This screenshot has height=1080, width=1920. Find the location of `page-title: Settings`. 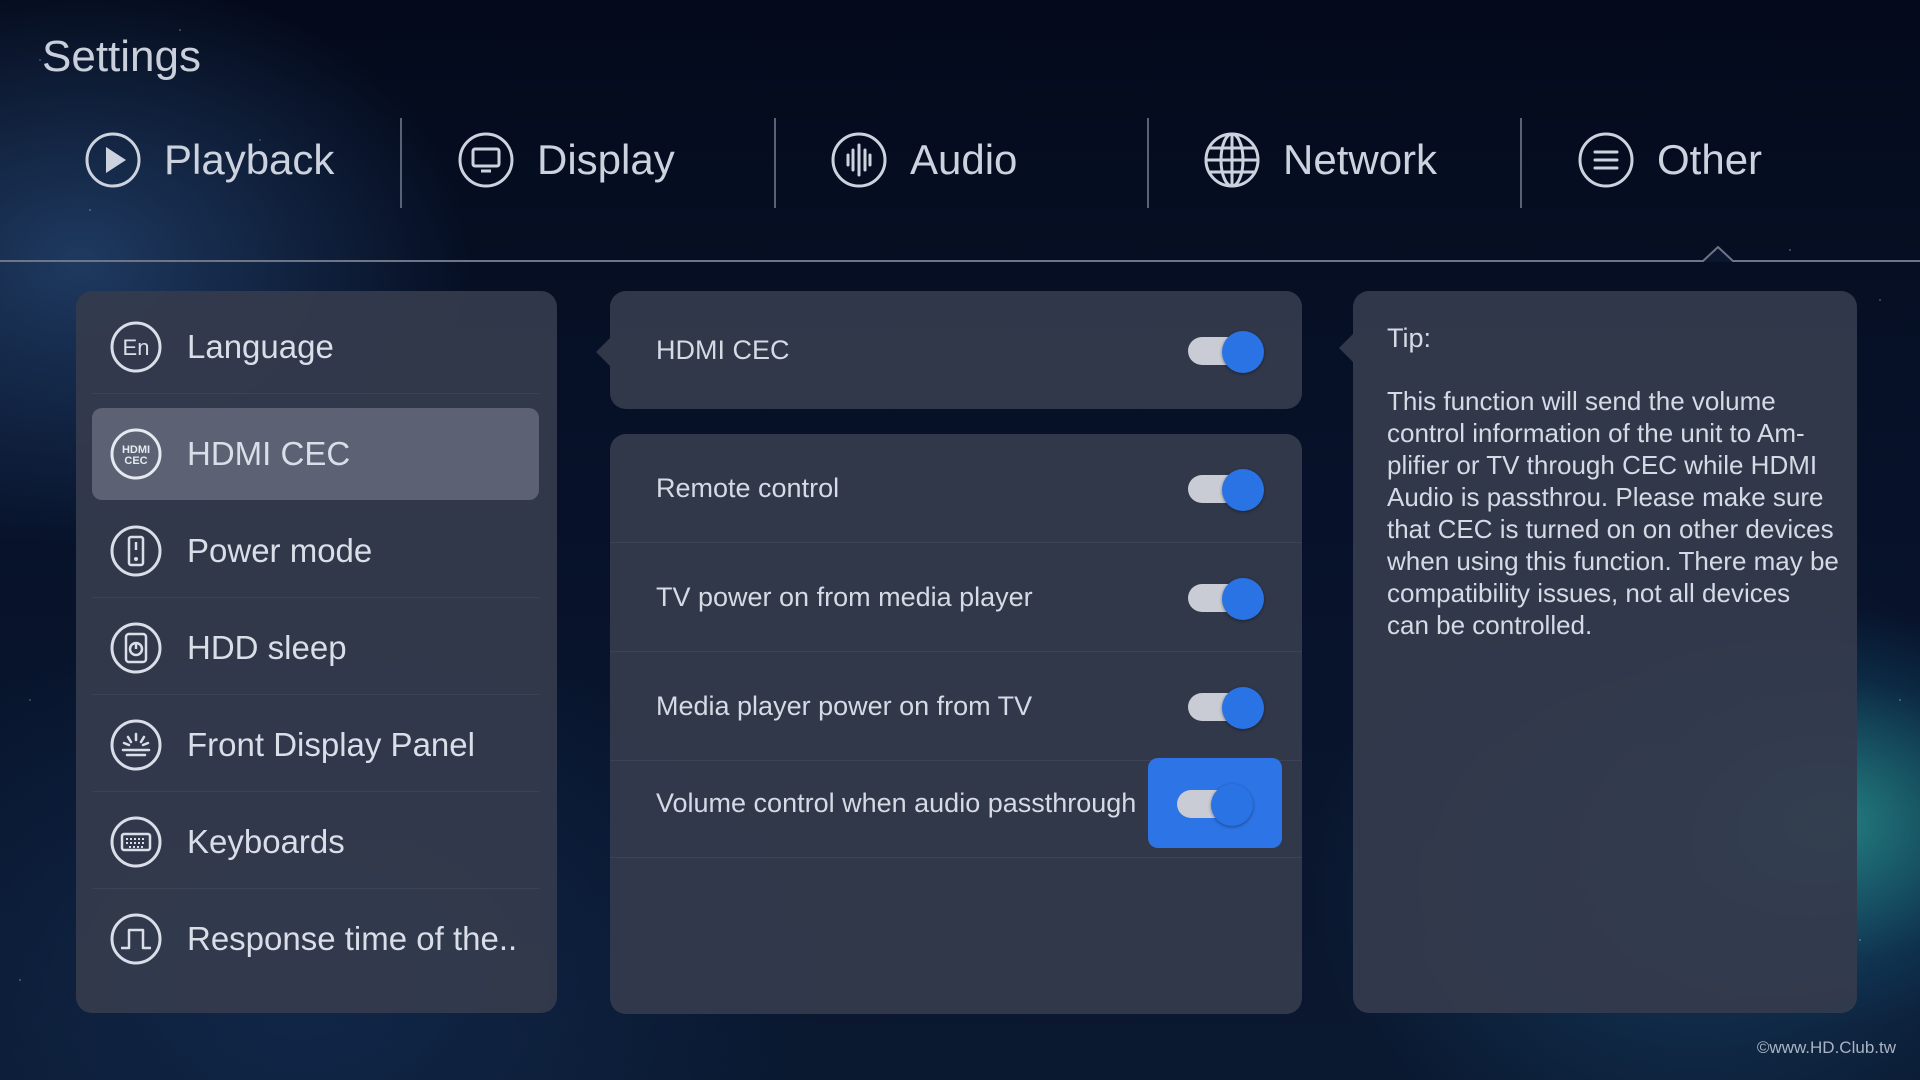

page-title: Settings is located at coordinates (121, 56).